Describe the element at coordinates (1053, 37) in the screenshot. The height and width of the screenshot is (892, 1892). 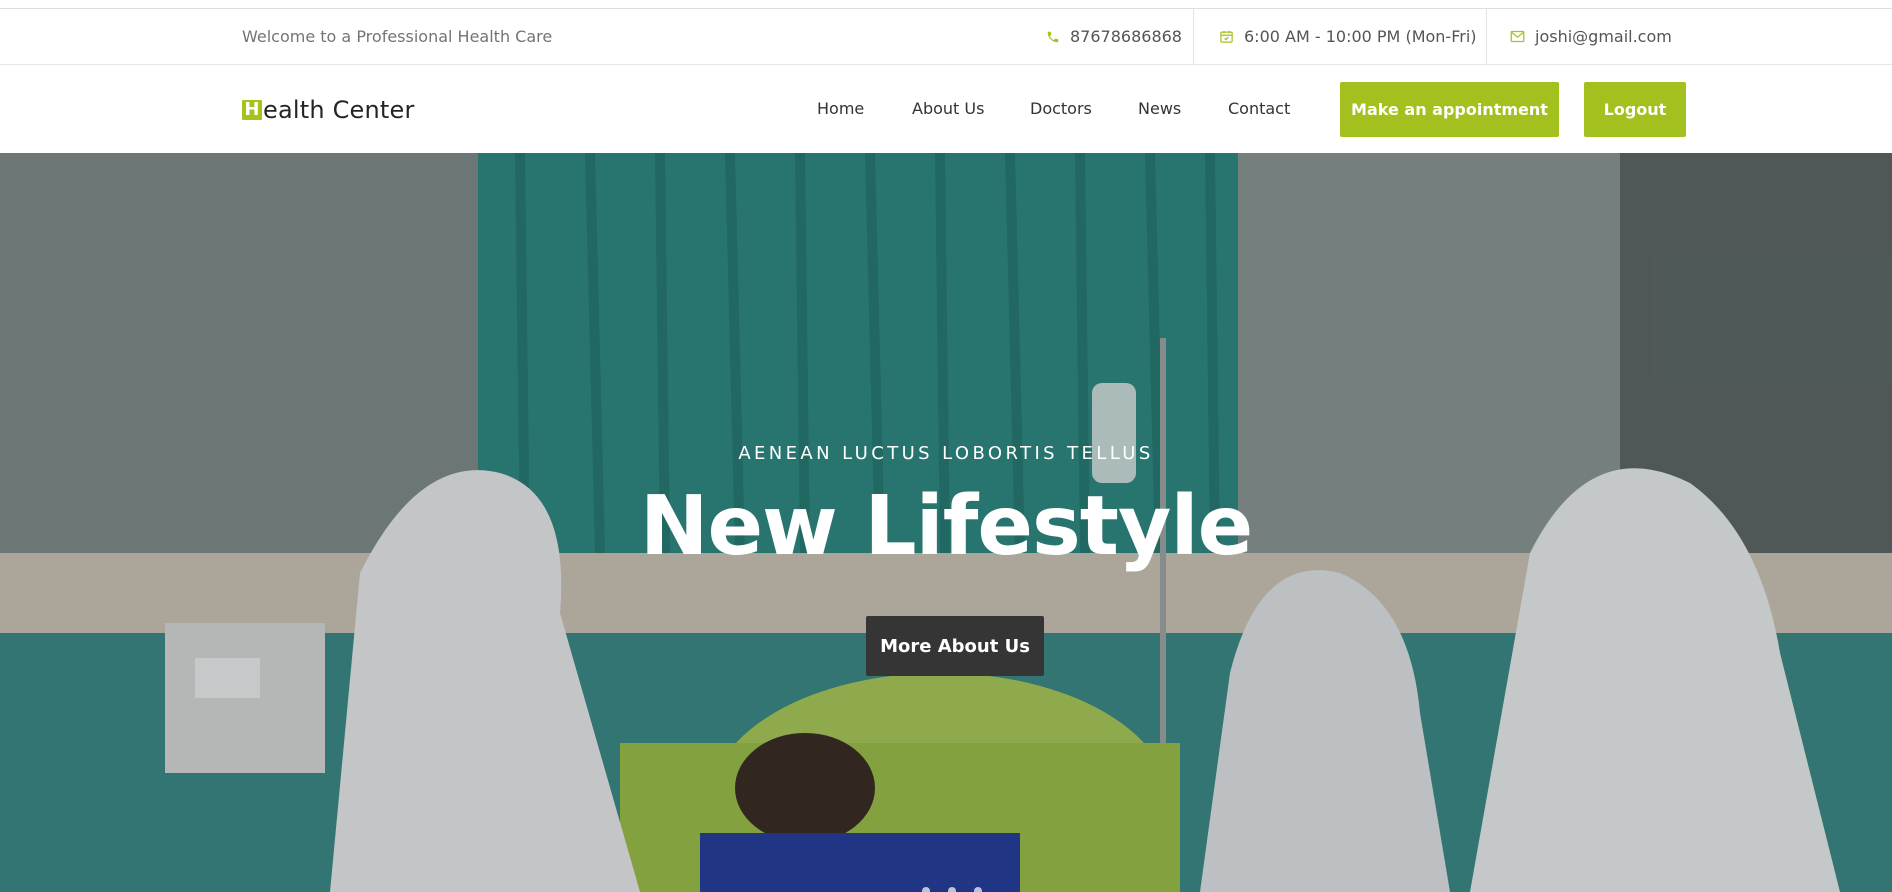
I see `phone-icon` at that location.